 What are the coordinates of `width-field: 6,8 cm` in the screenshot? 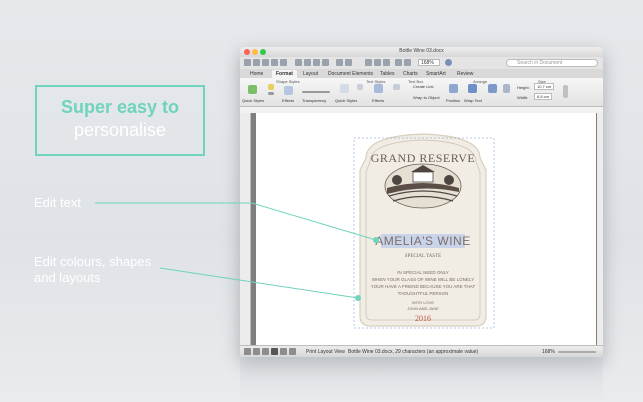 It's located at (543, 96).